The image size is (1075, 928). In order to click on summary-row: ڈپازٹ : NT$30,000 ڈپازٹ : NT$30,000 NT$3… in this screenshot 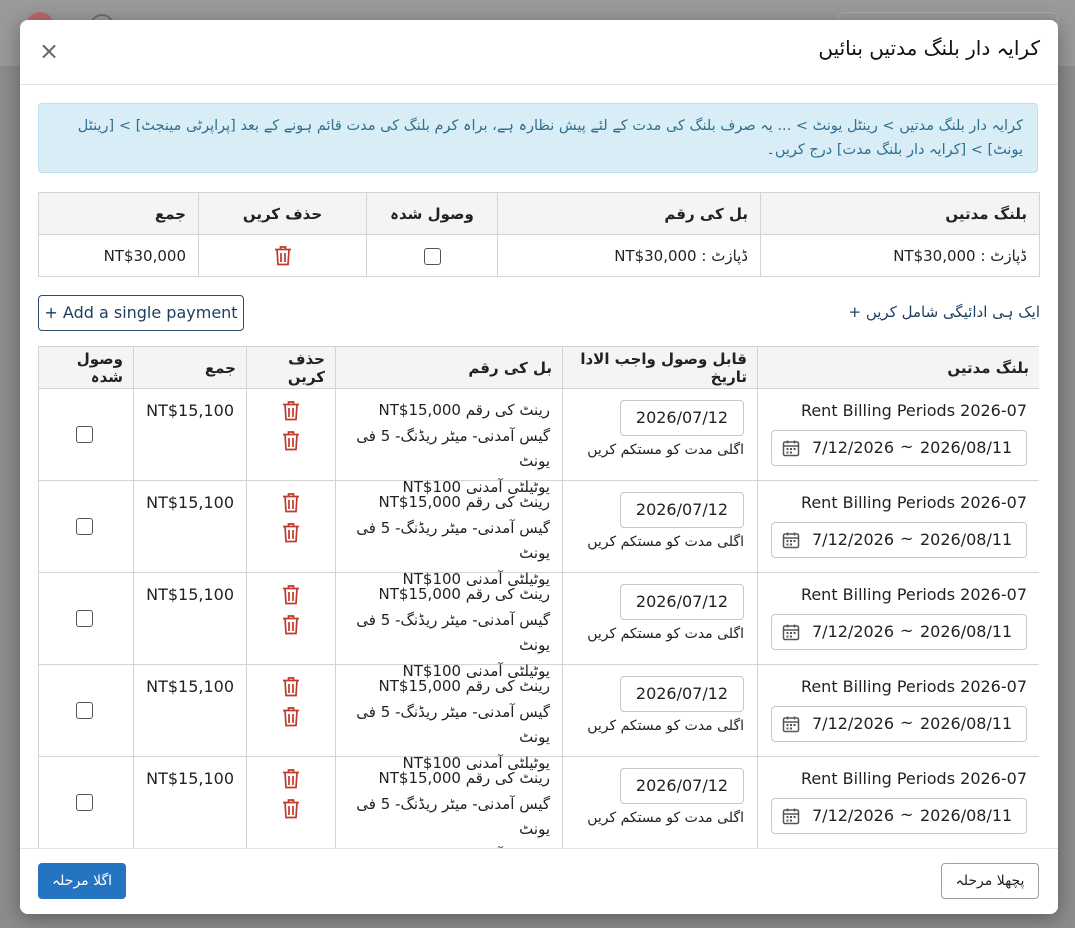, I will do `click(539, 255)`.